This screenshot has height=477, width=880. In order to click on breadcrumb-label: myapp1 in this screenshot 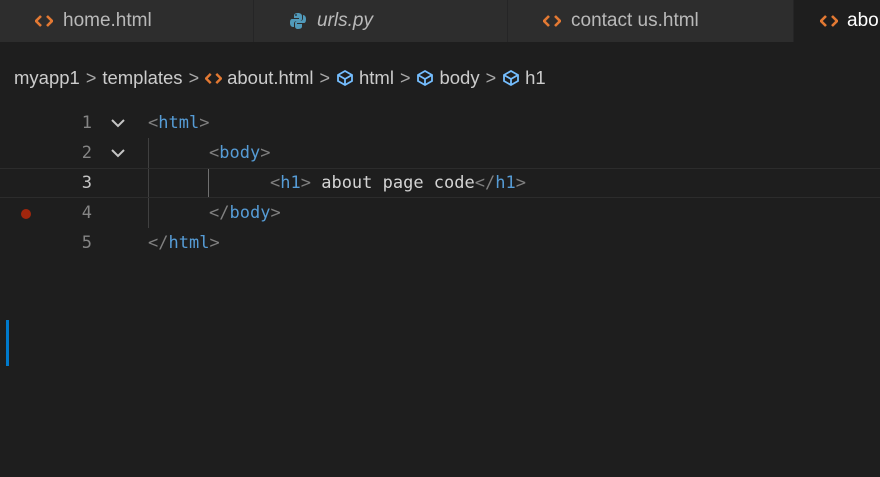, I will do `click(47, 77)`.